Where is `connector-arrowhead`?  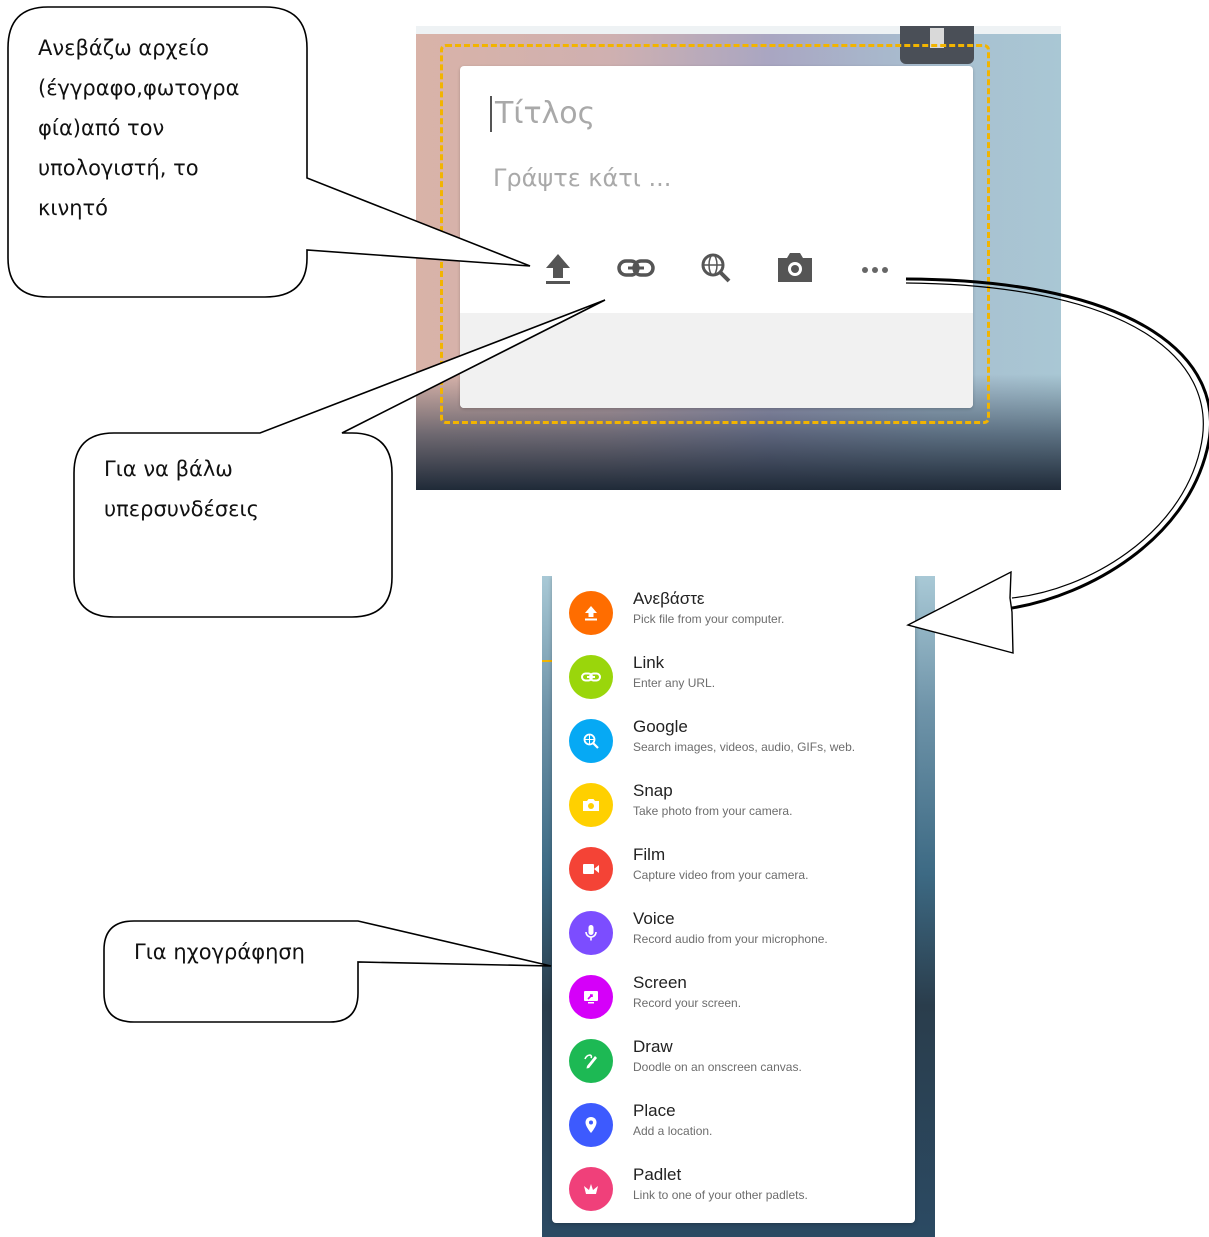
connector-arrowhead is located at coordinates (960, 612).